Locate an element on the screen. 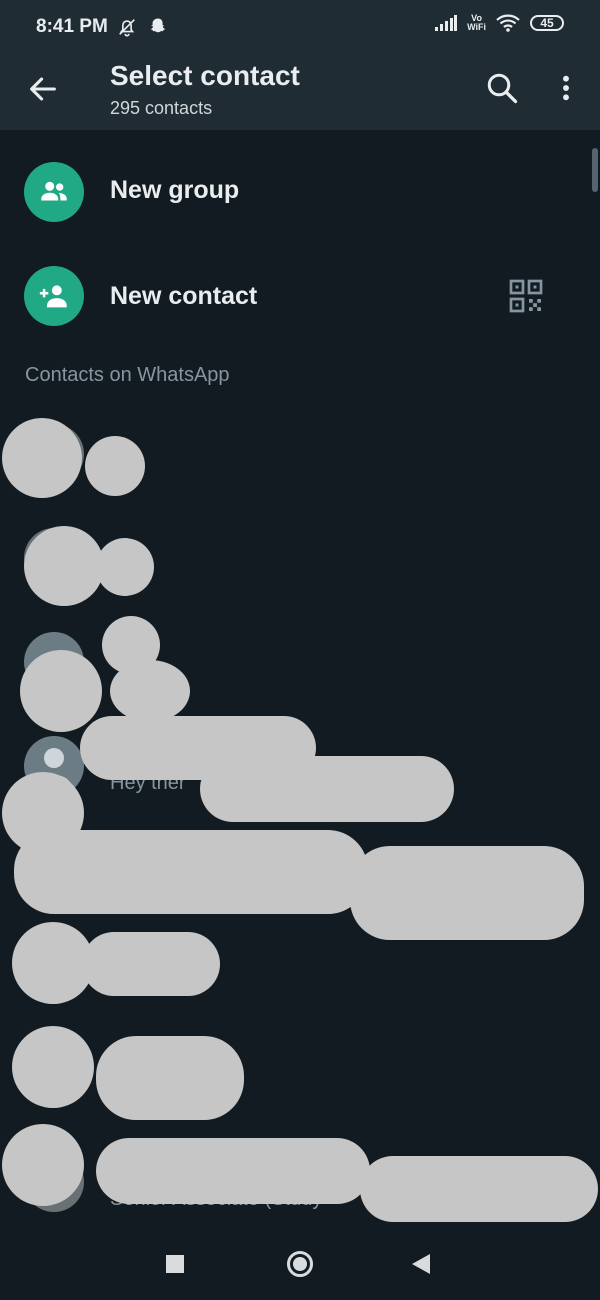 The image size is (600, 1300). search-icon is located at coordinates (502, 88).